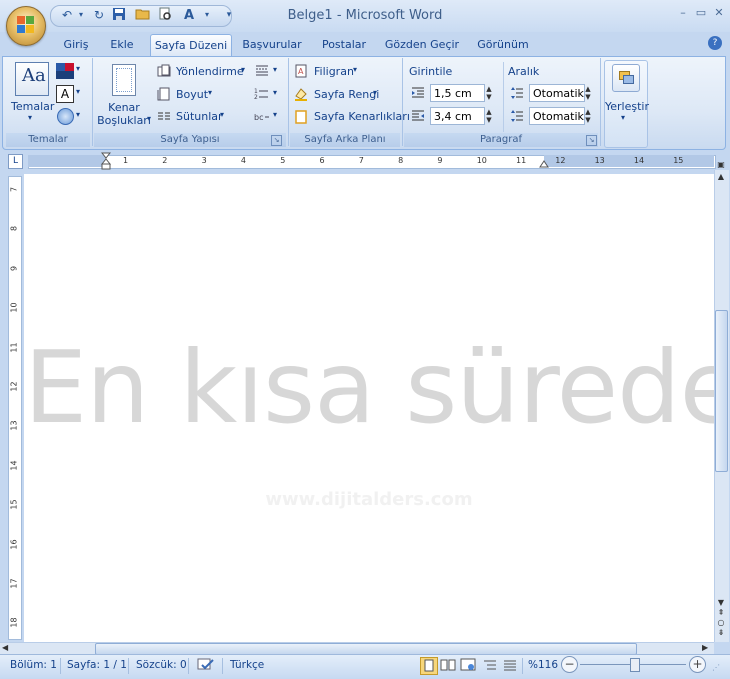  Describe the element at coordinates (721, 177) in the screenshot. I see `scroll-up-icon: ▲` at that location.